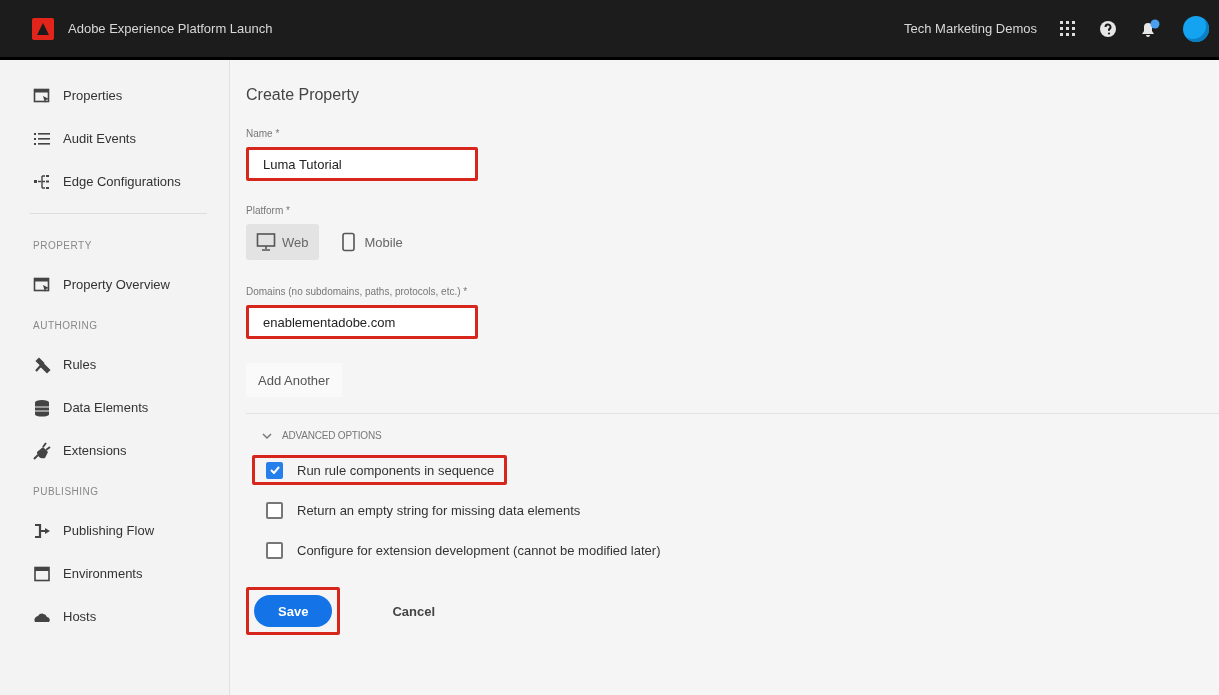 Image resolution: width=1219 pixels, height=695 pixels. What do you see at coordinates (43, 28) in the screenshot?
I see `logo-icon` at bounding box center [43, 28].